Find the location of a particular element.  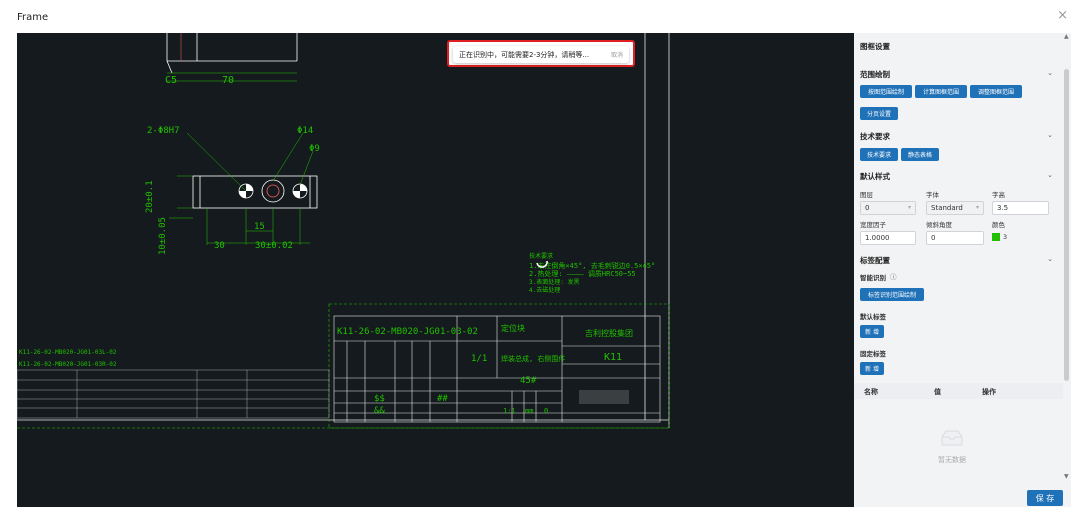

left-table-grid is located at coordinates (173, 394).